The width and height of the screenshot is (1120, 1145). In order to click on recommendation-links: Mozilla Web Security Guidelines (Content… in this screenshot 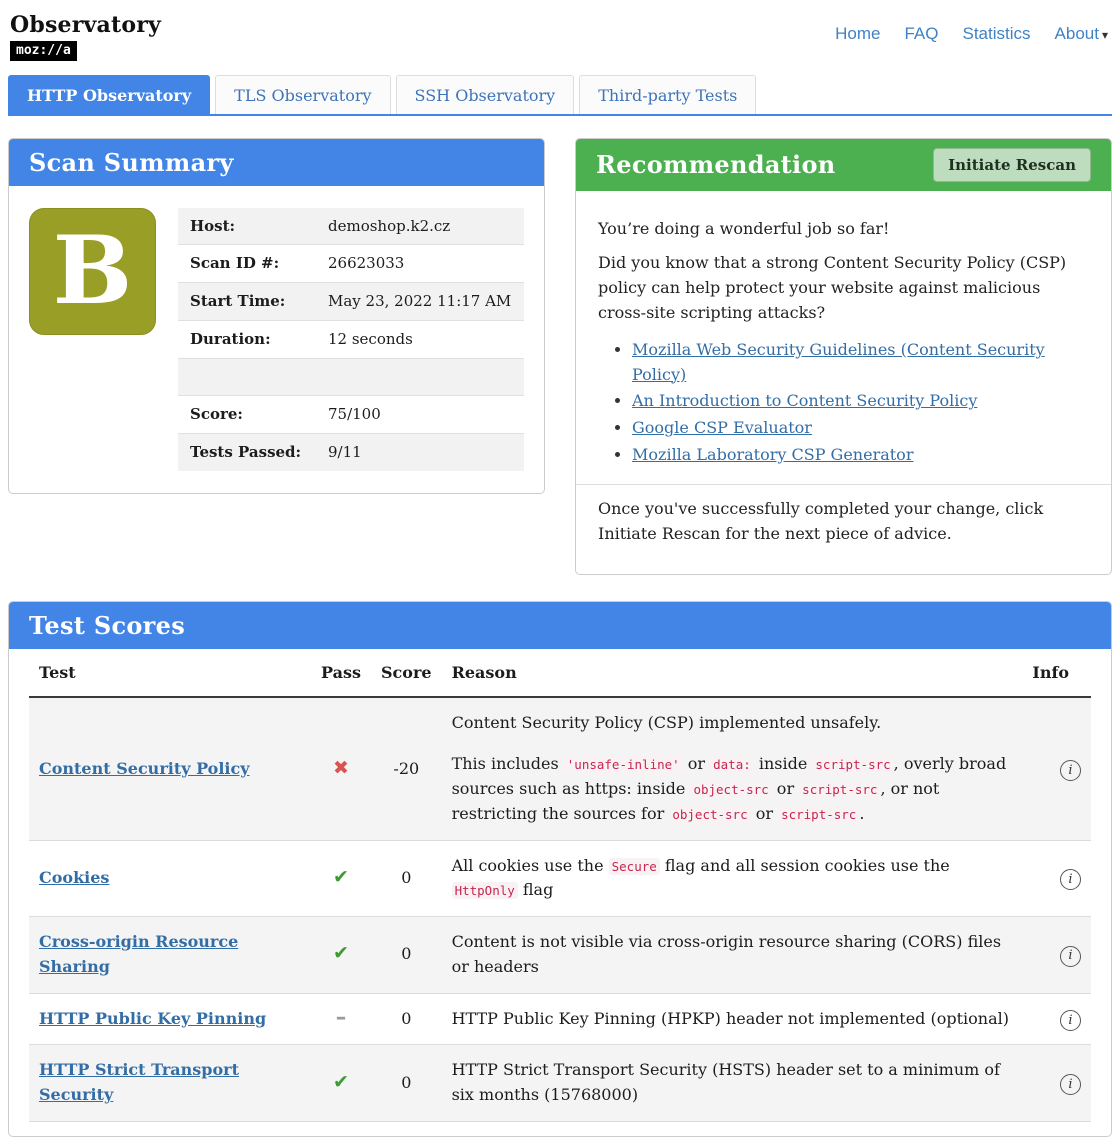, I will do `click(860, 403)`.